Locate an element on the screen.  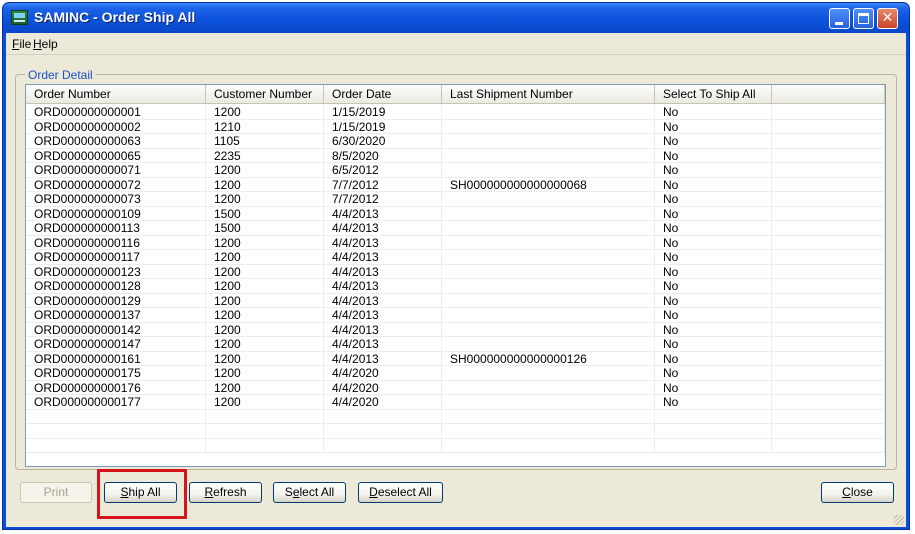
table-row: ORD000000000113 1500 4/4/2013 No is located at coordinates (455, 228).